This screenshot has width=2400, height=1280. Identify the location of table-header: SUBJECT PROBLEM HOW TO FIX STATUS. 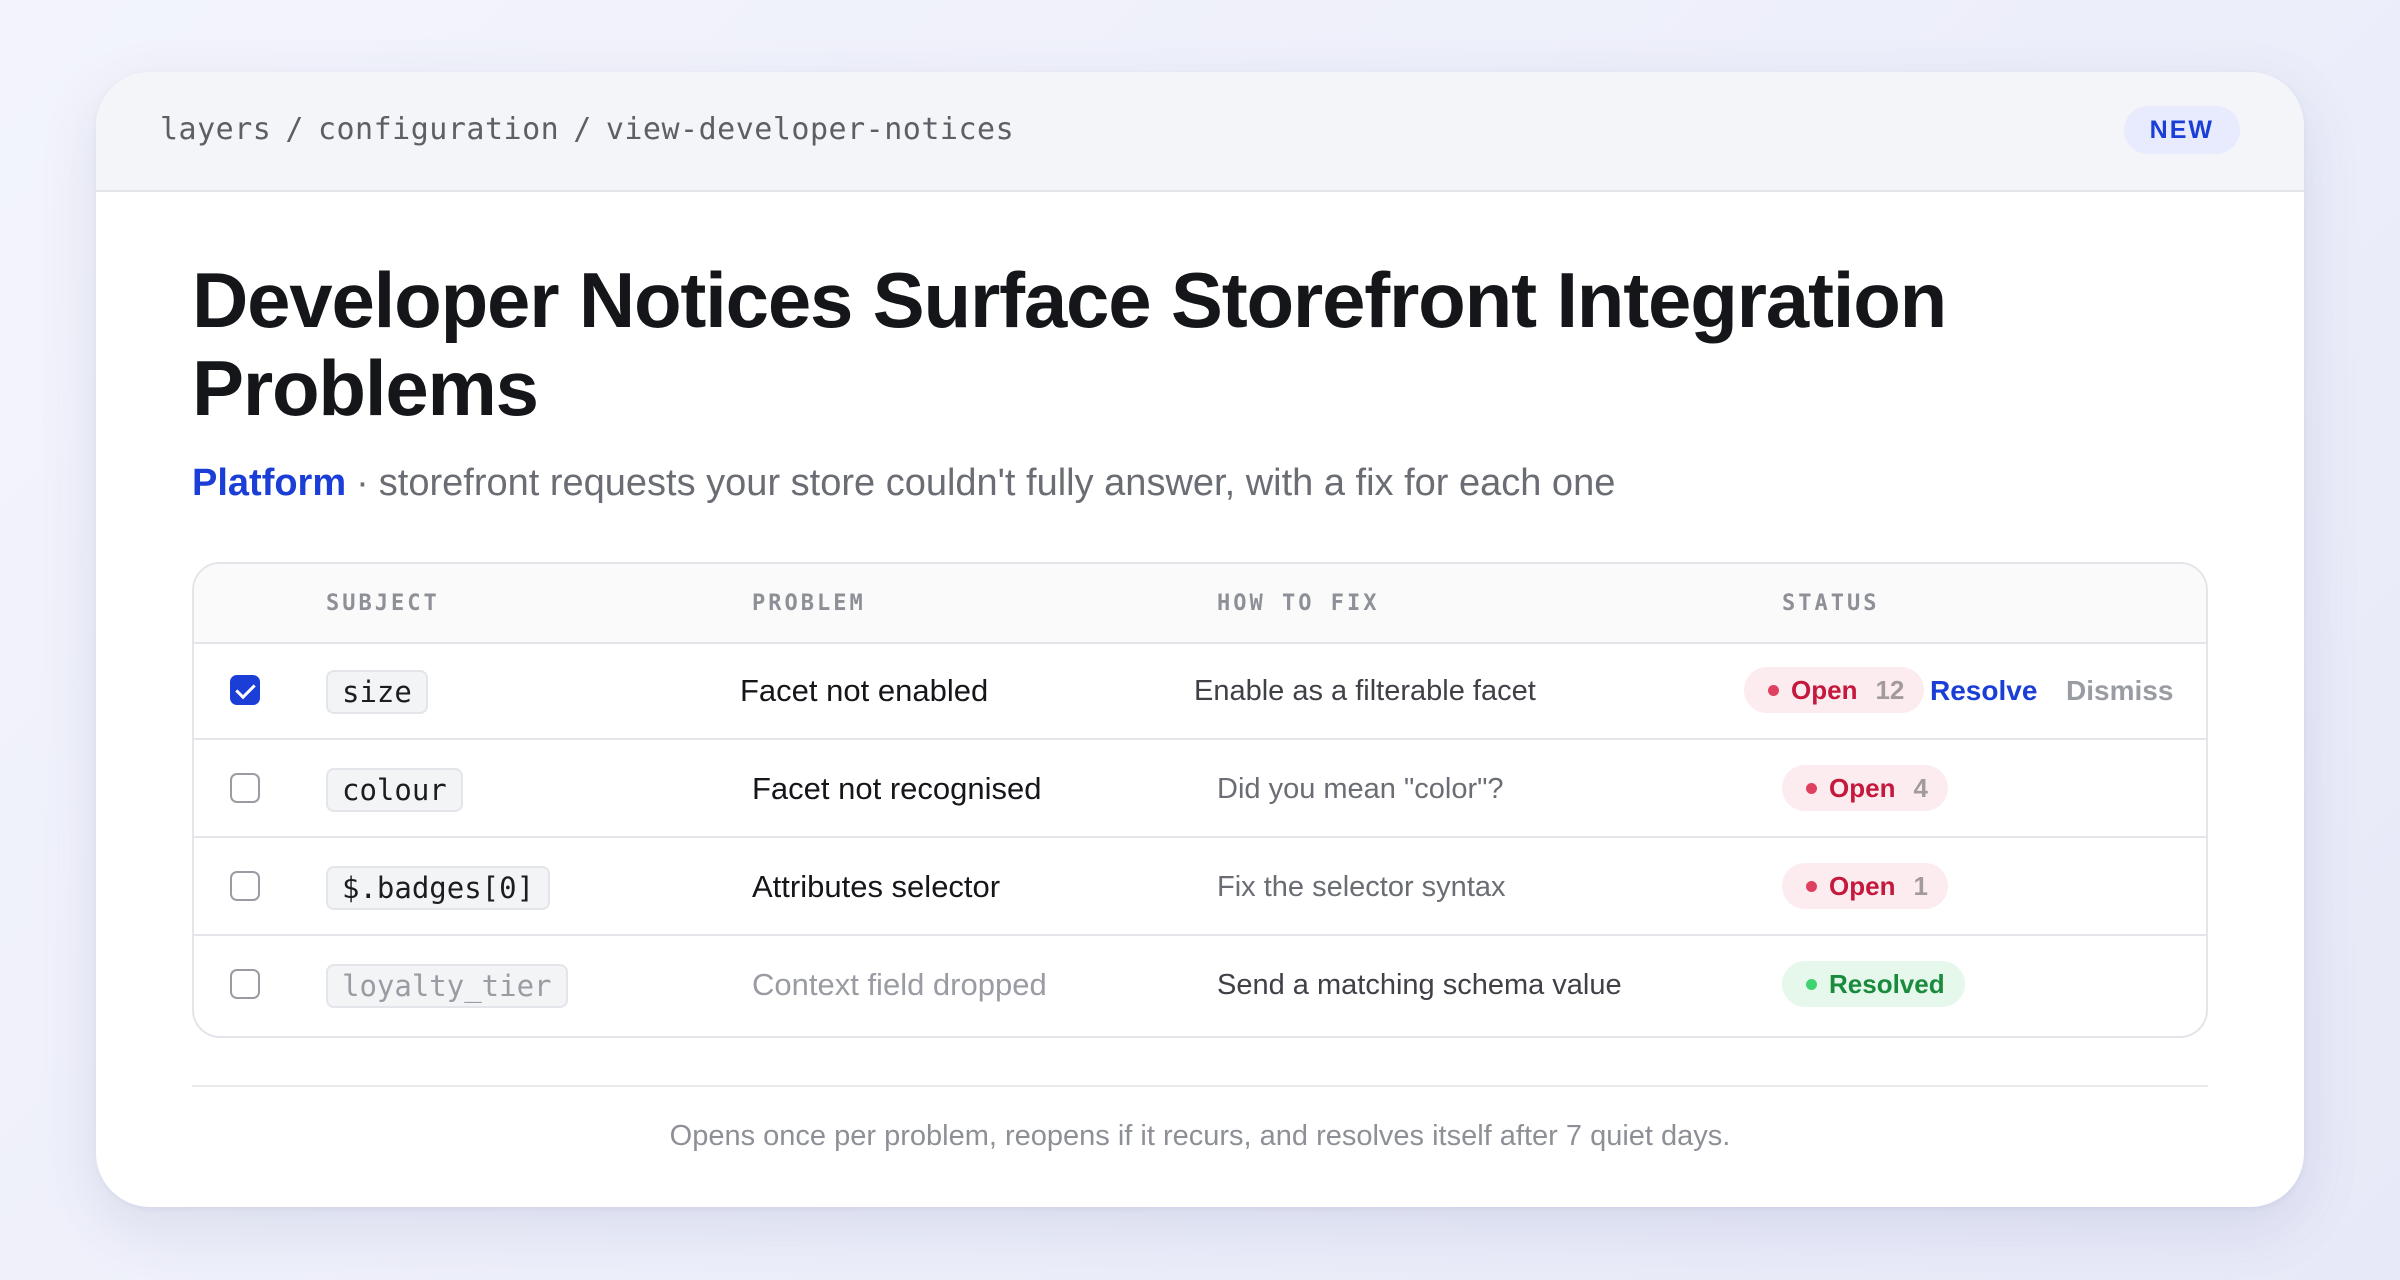
(1200, 604).